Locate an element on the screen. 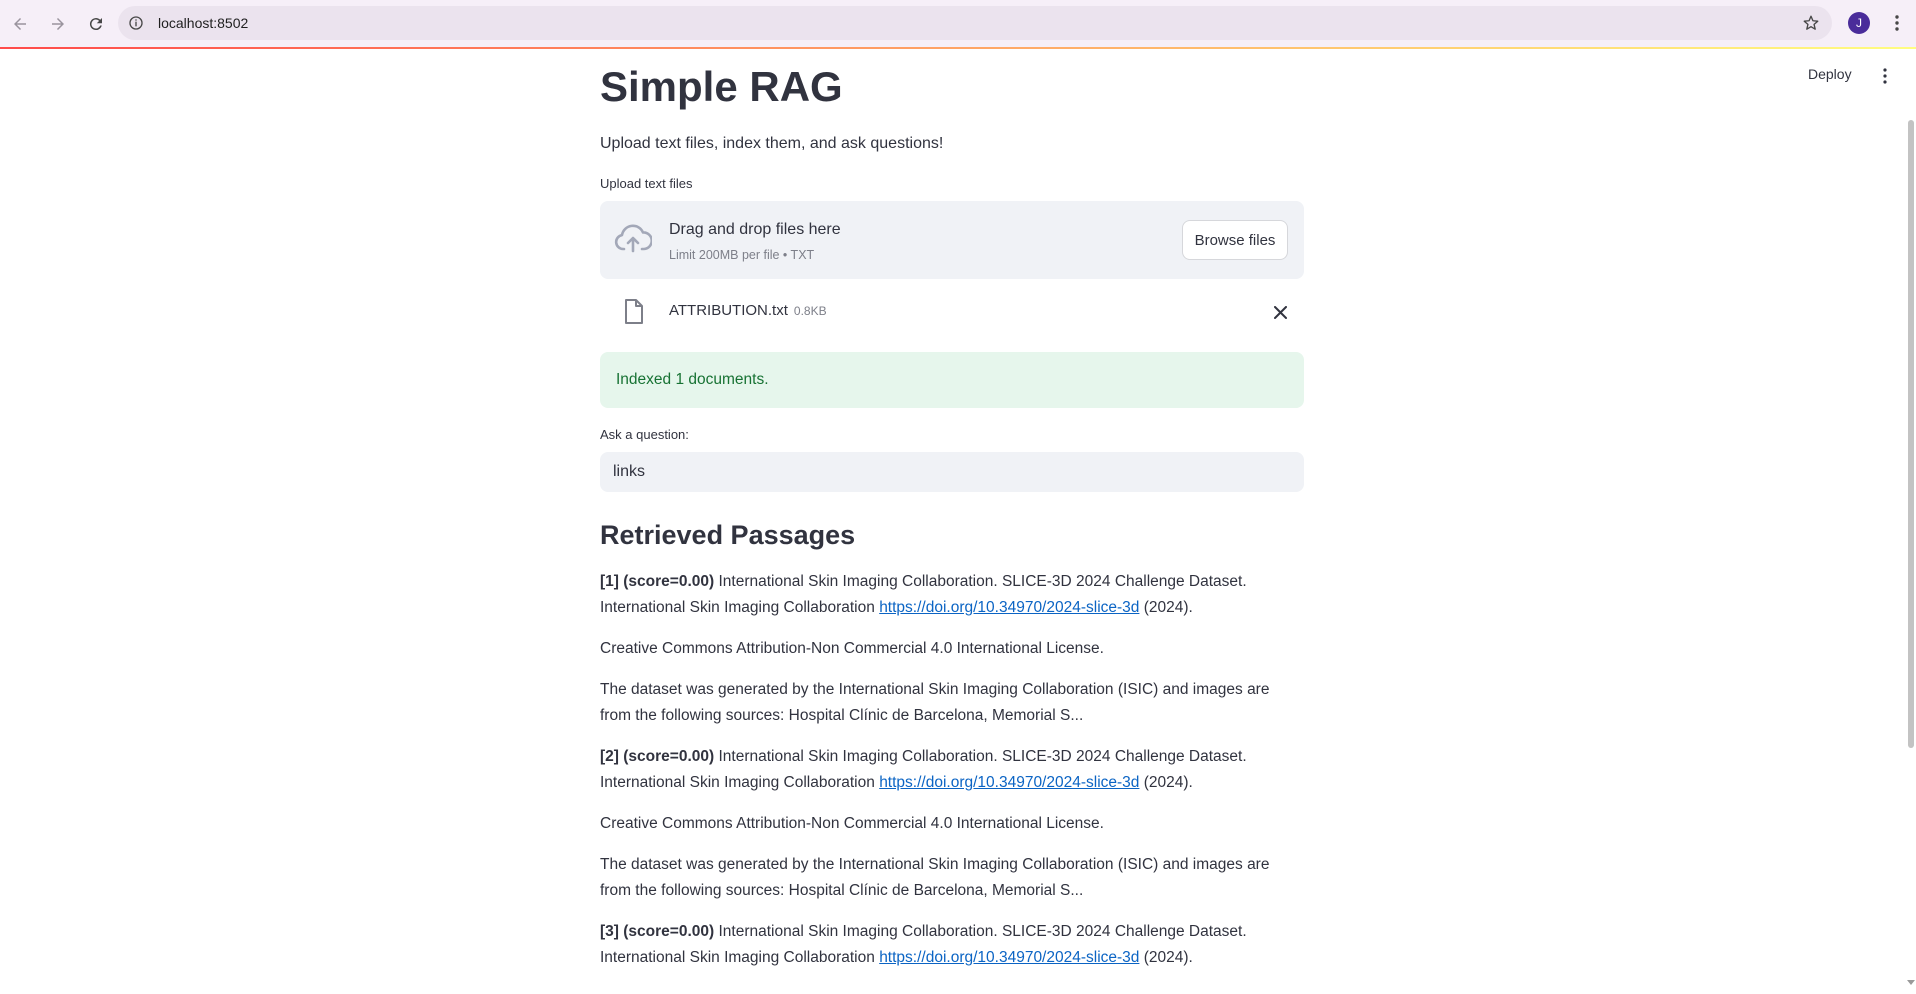  file-icon is located at coordinates (634, 311).